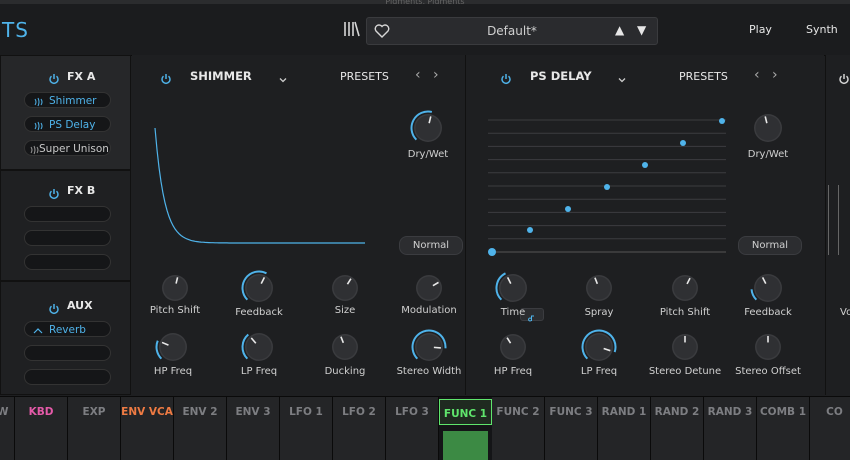  What do you see at coordinates (283, 76) in the screenshot?
I see `shimmer-chevron-down-icon` at bounding box center [283, 76].